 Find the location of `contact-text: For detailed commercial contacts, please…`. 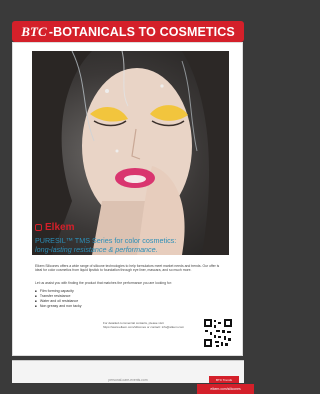

contact-text: For detailed commercial contacts, please… is located at coordinates (144, 325).